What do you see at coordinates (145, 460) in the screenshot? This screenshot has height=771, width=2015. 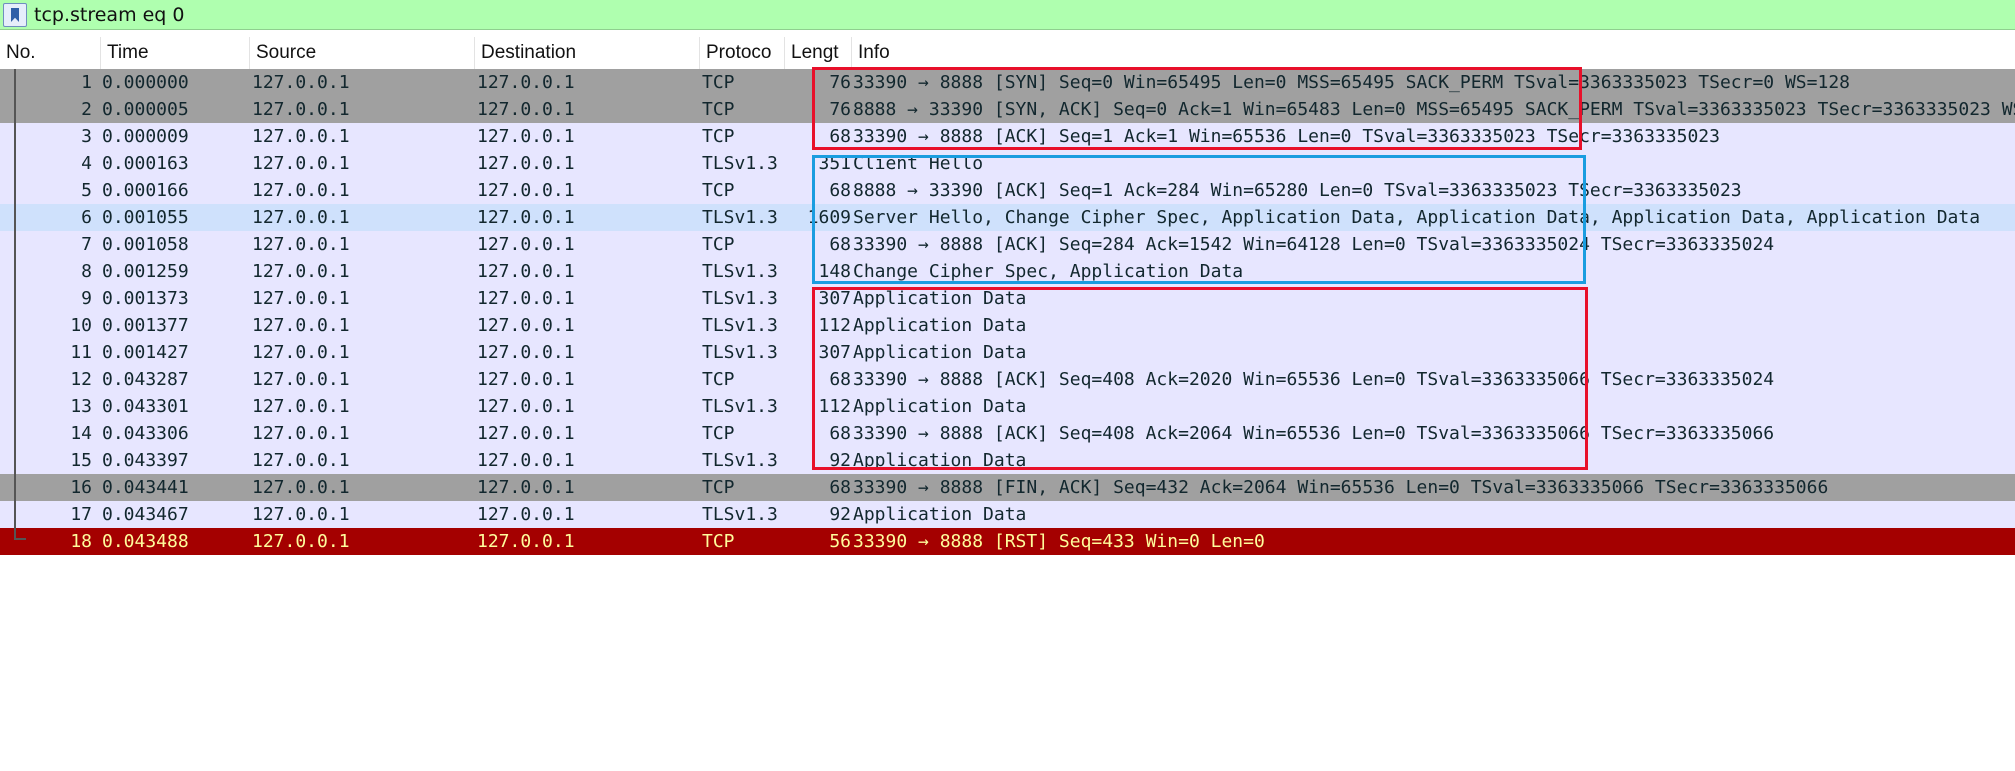 I see `packet-time: 0.043397` at bounding box center [145, 460].